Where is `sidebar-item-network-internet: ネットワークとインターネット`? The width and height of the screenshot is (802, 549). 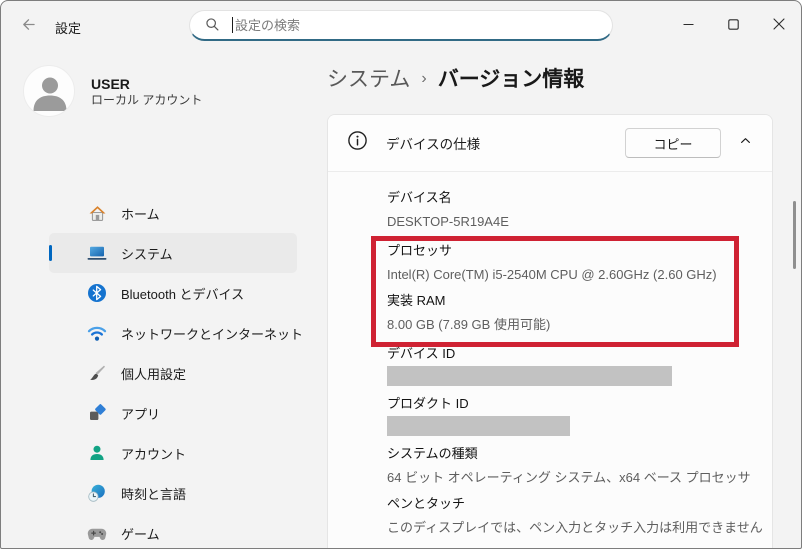
sidebar-item-network-internet: ネットワークとインターネット is located at coordinates (176, 333).